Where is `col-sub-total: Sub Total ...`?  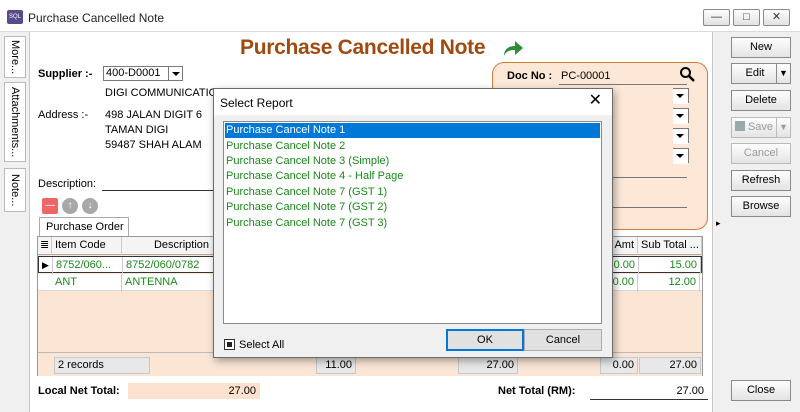 col-sub-total: Sub Total ... is located at coordinates (670, 246).